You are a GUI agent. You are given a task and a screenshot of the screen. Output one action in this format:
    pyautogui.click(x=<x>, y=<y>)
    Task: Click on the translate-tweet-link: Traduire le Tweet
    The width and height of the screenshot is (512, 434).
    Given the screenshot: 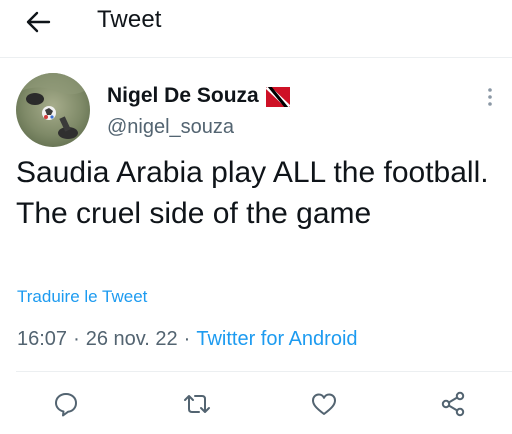 What is the action you would take?
    pyautogui.click(x=82, y=297)
    